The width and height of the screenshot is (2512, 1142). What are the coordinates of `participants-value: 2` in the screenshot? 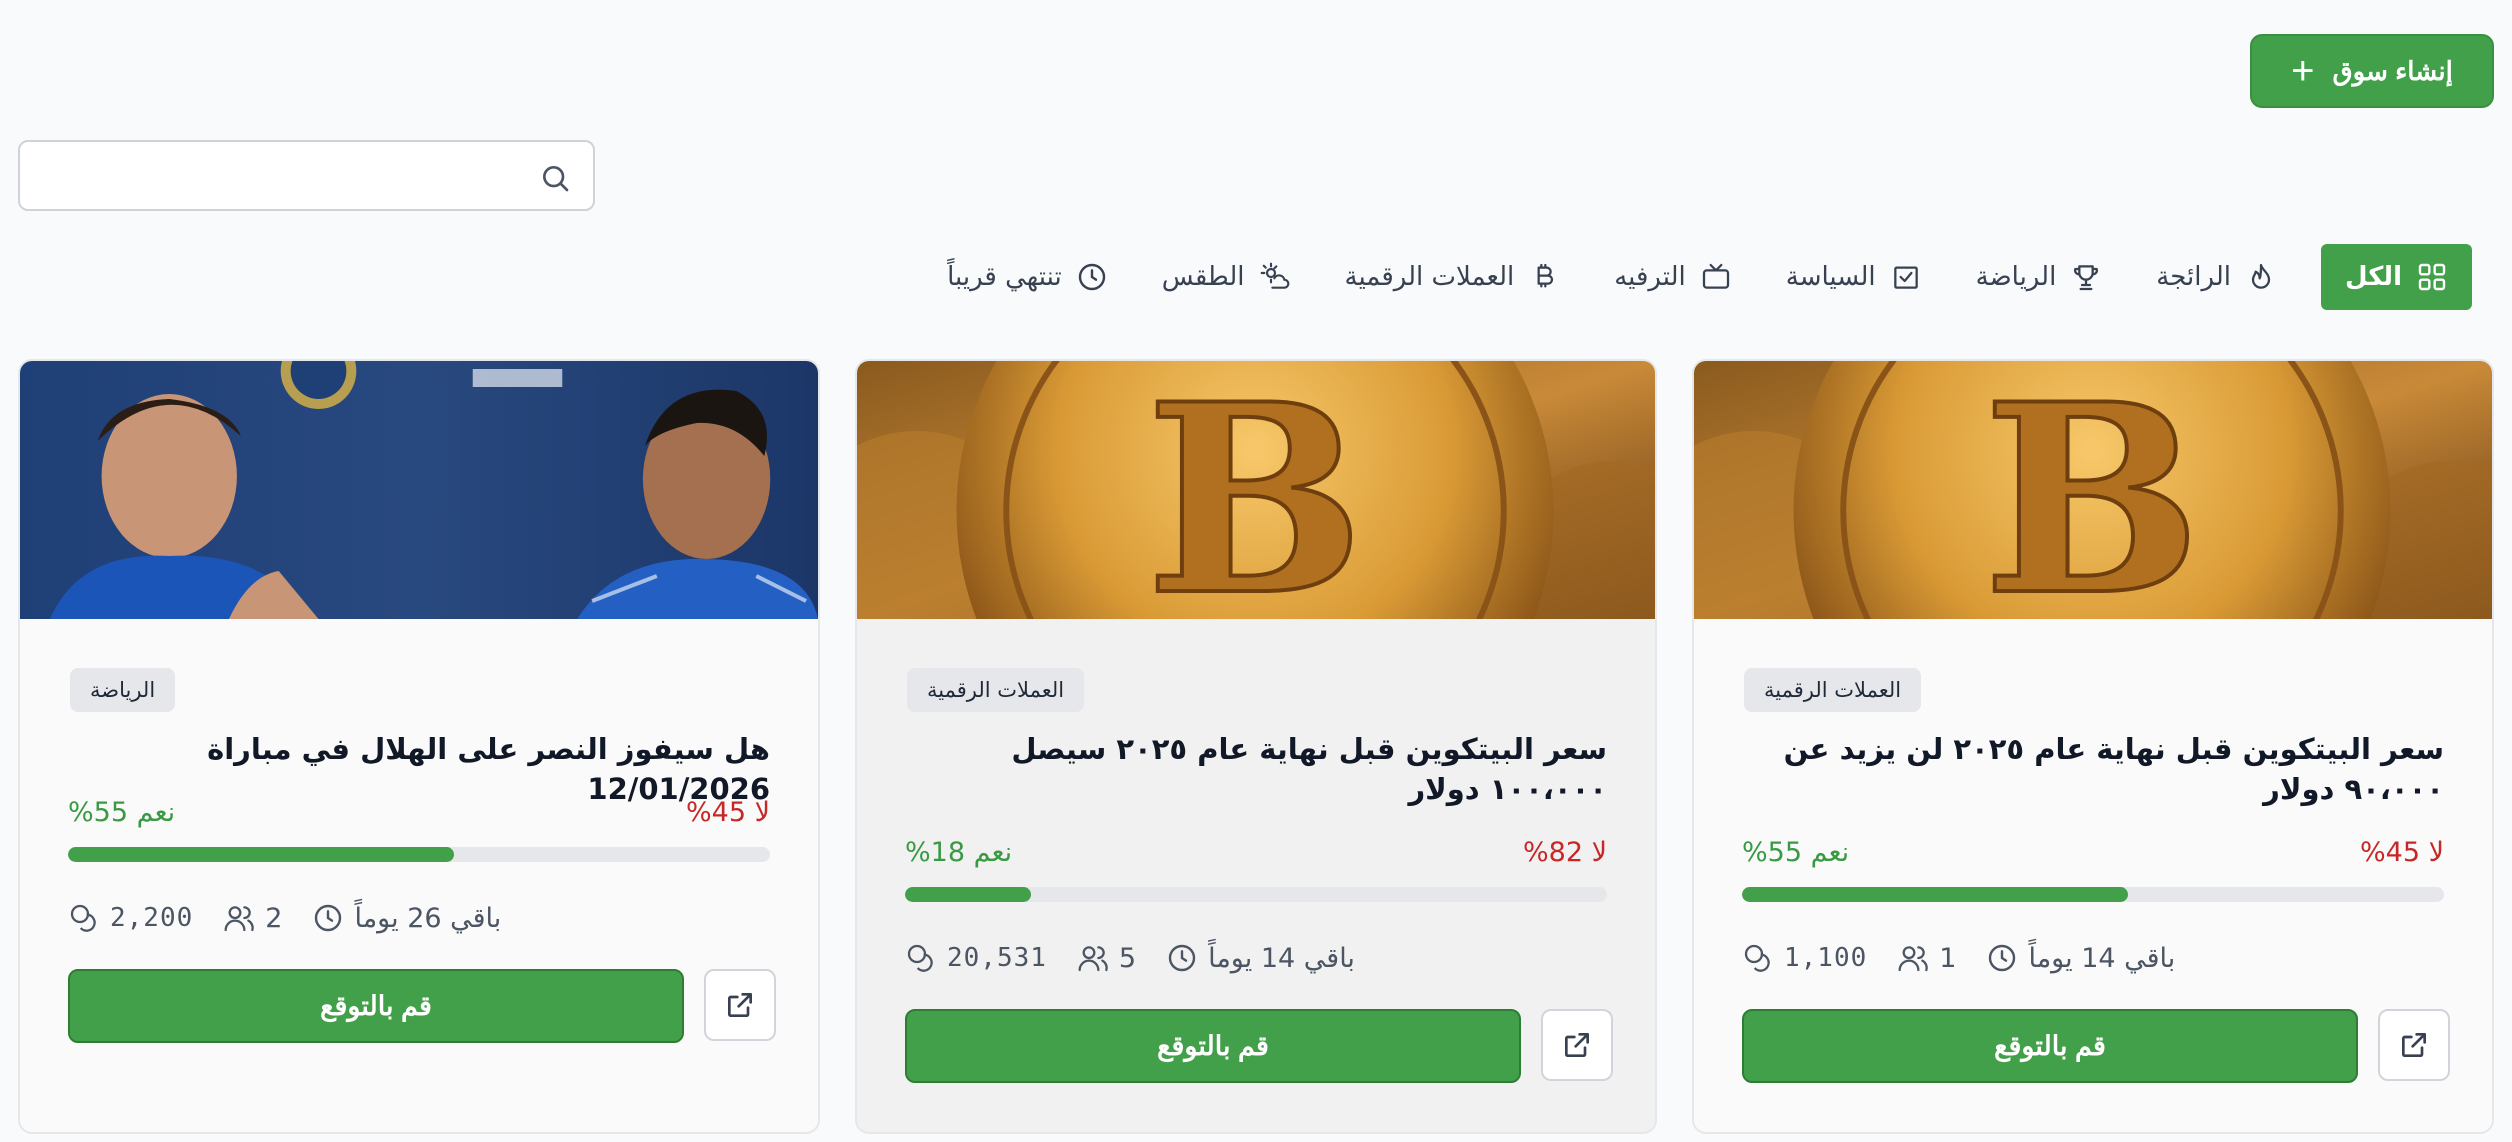 It's located at (274, 918).